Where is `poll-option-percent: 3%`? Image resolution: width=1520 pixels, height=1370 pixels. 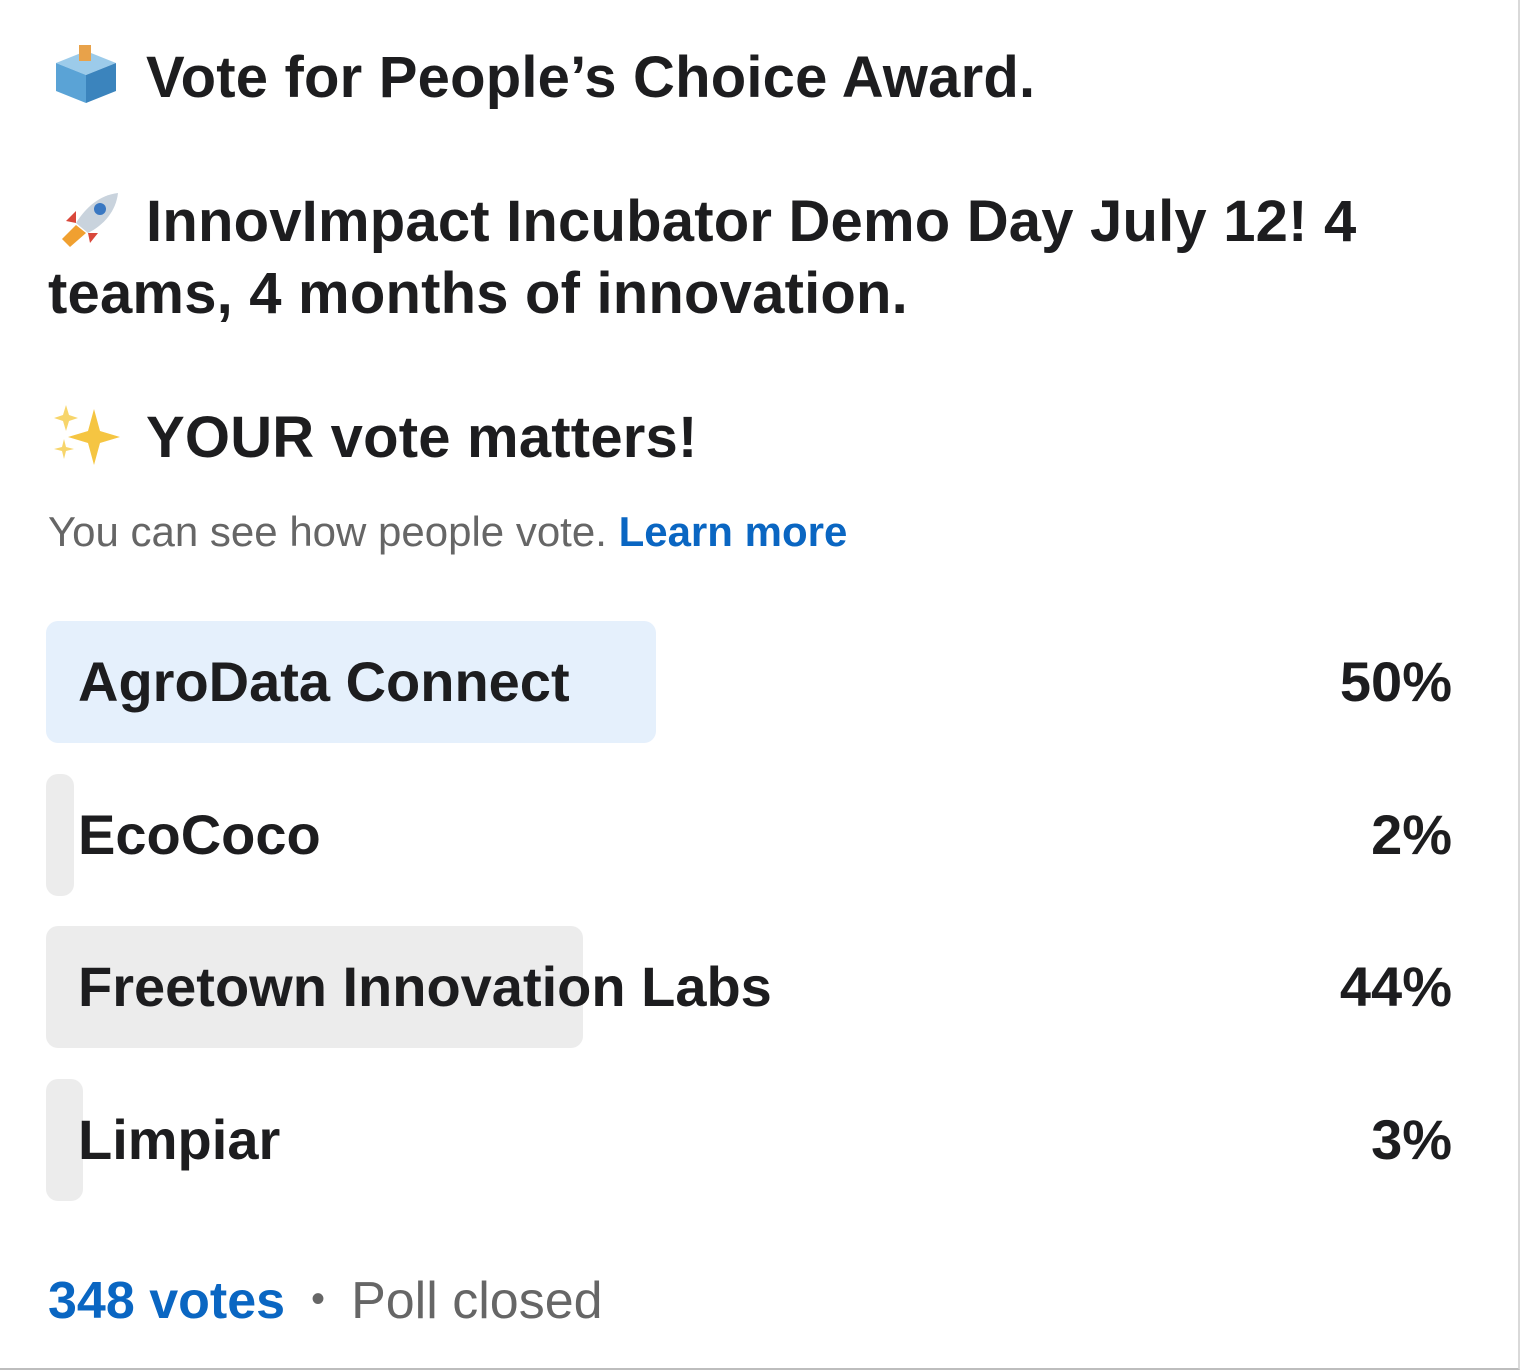
poll-option-percent: 3% is located at coordinates (1411, 1139).